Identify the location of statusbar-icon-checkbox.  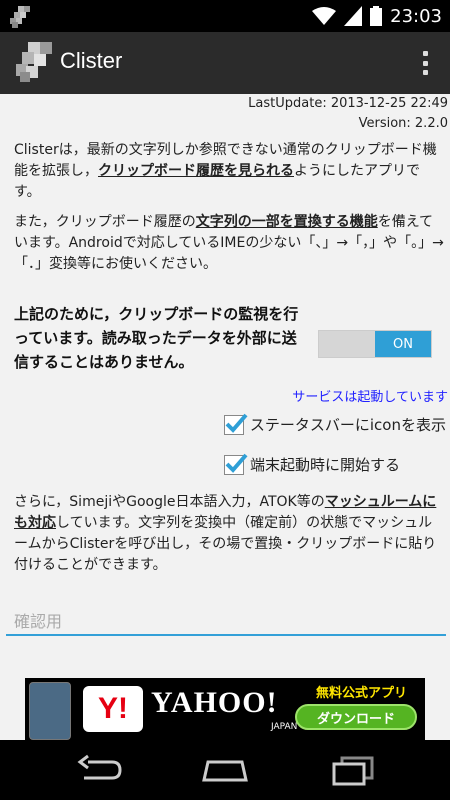
(235, 424).